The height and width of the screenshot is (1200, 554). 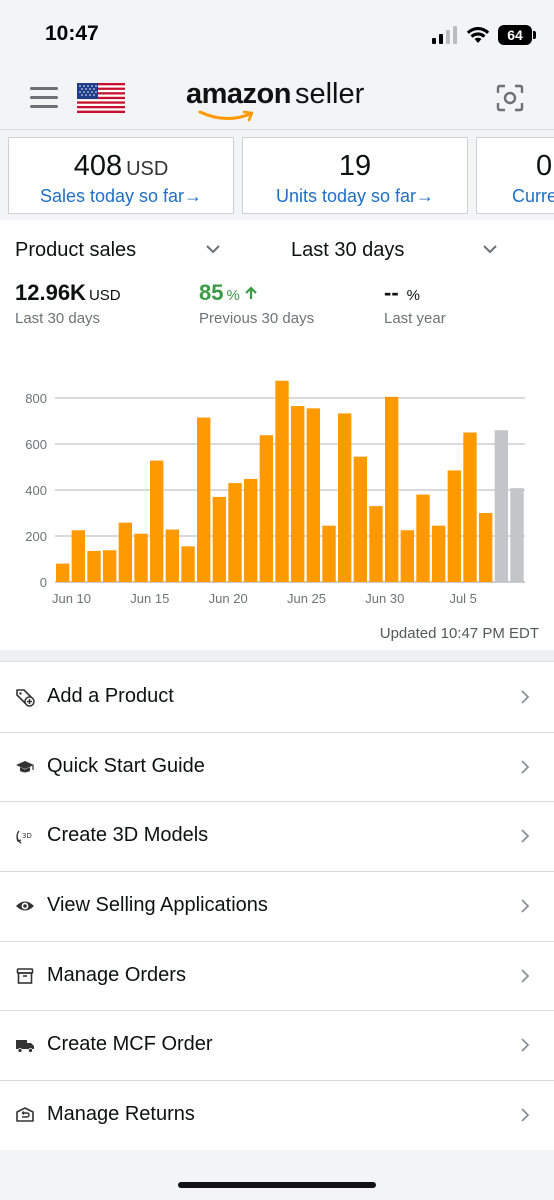 What do you see at coordinates (157, 905) in the screenshot?
I see `menu-item-label: View Selling Applications` at bounding box center [157, 905].